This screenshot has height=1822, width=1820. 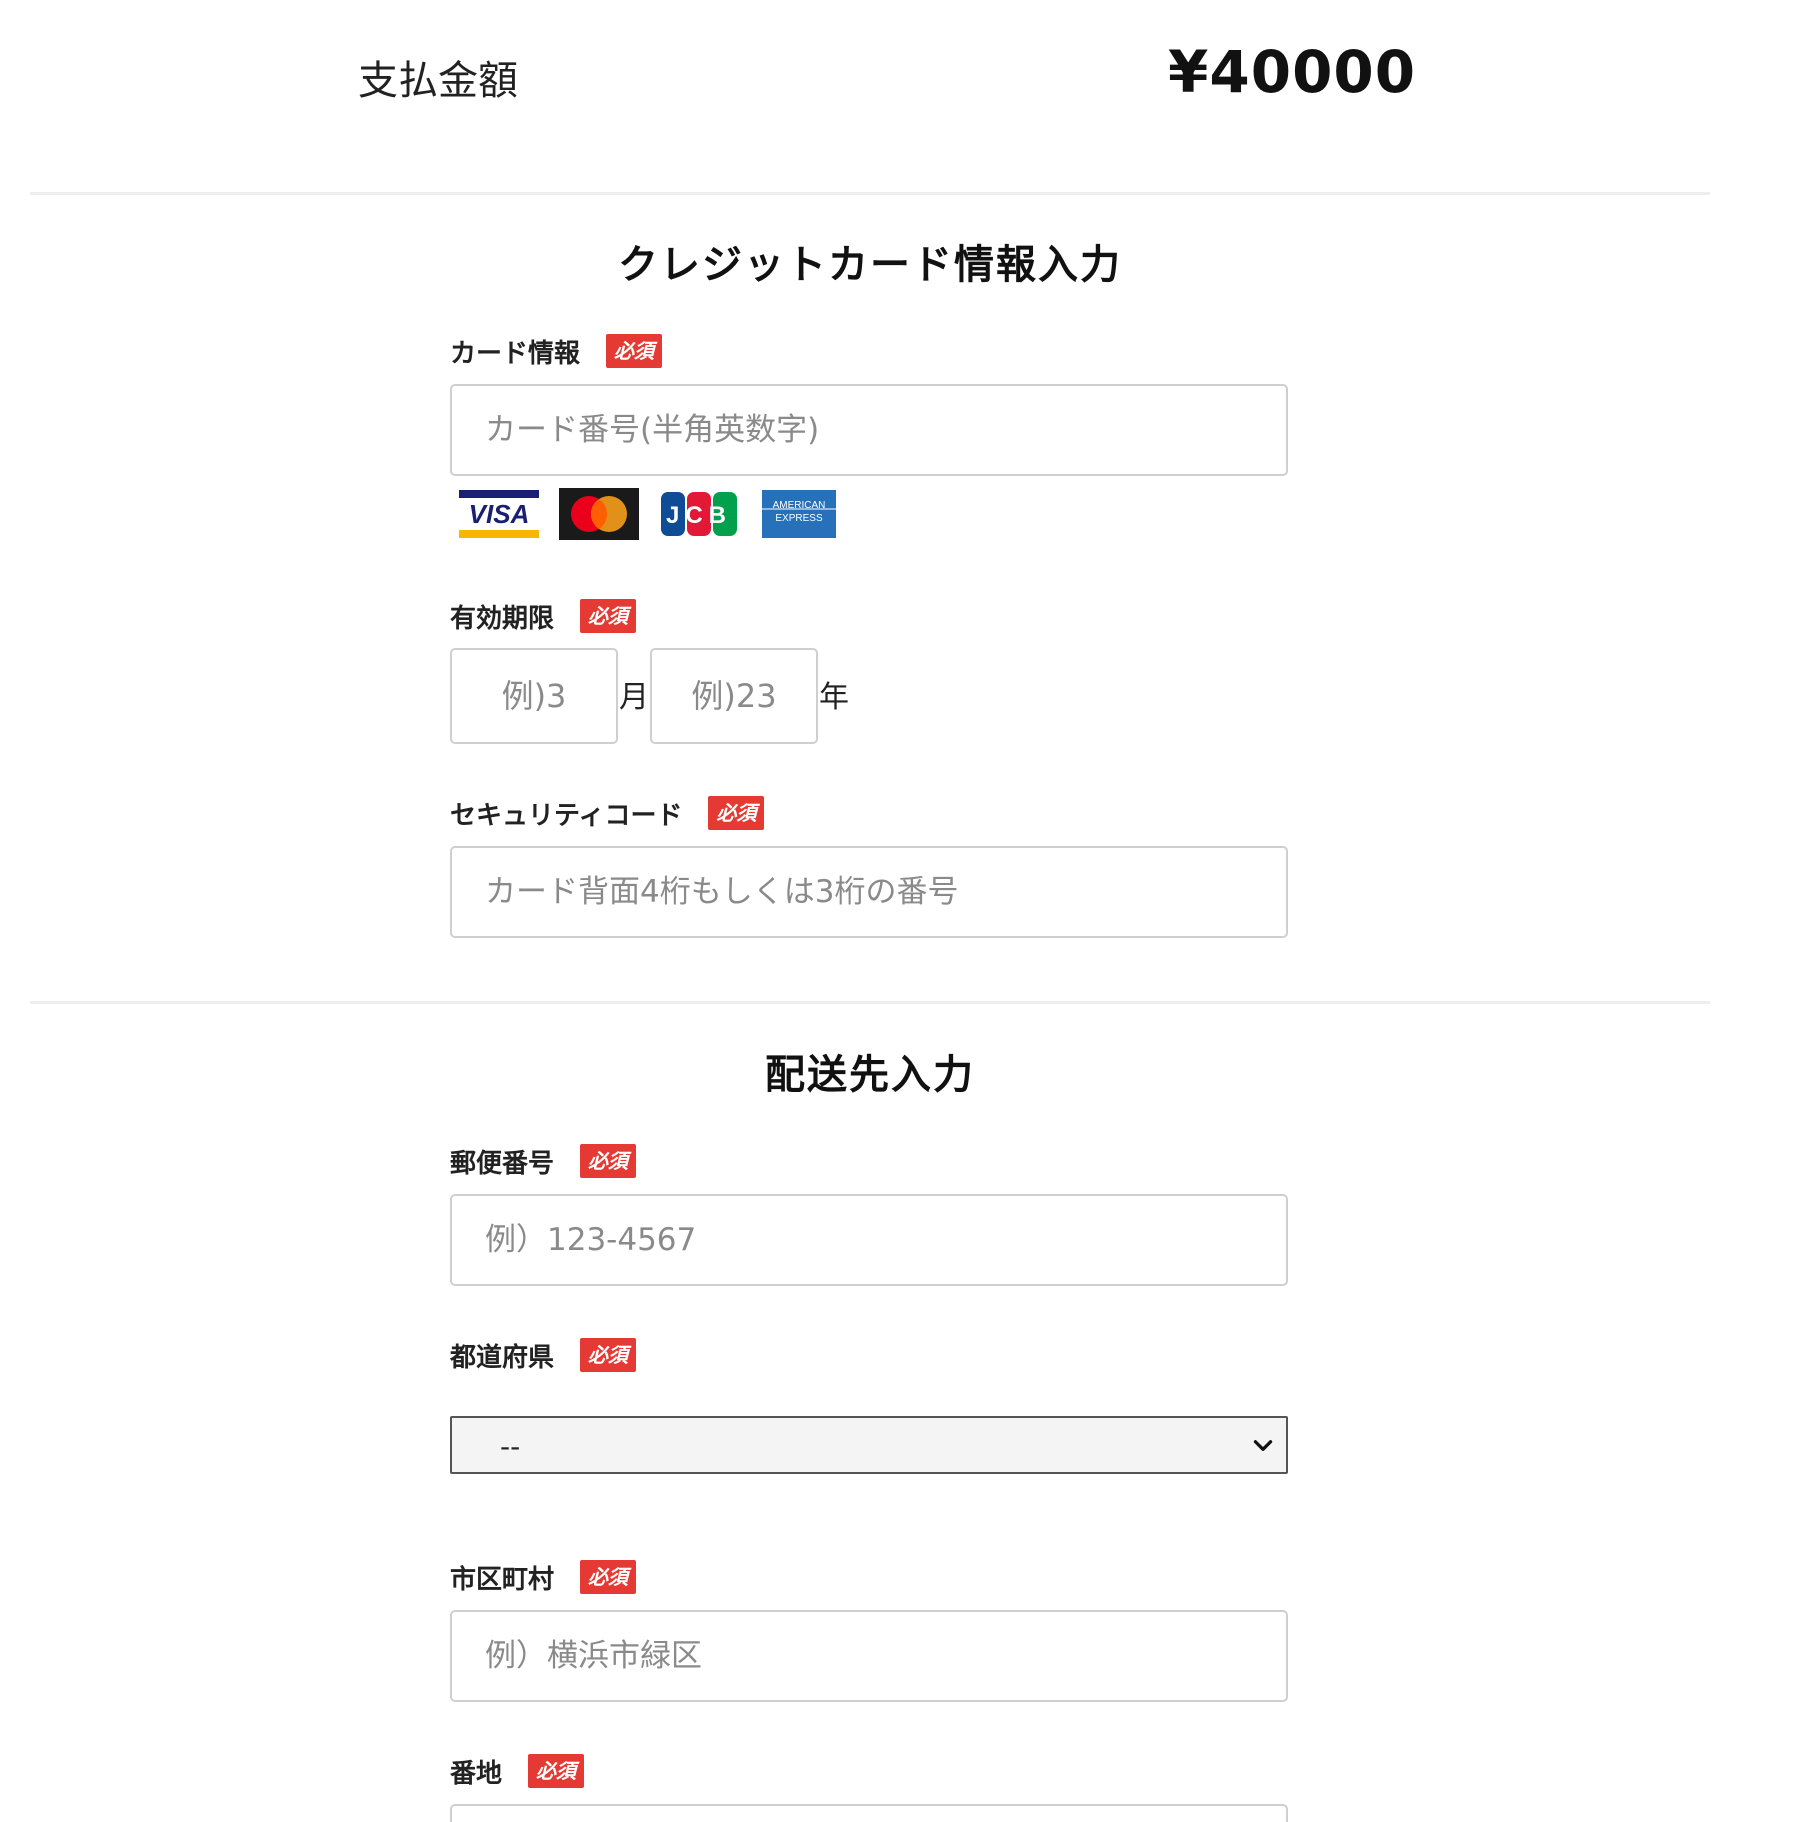 I want to click on prefecture-label: 都道府県, so click(x=502, y=1357).